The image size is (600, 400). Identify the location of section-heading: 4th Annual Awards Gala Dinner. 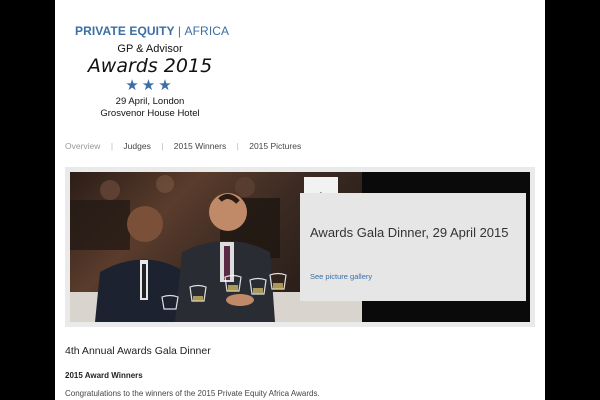
(138, 351).